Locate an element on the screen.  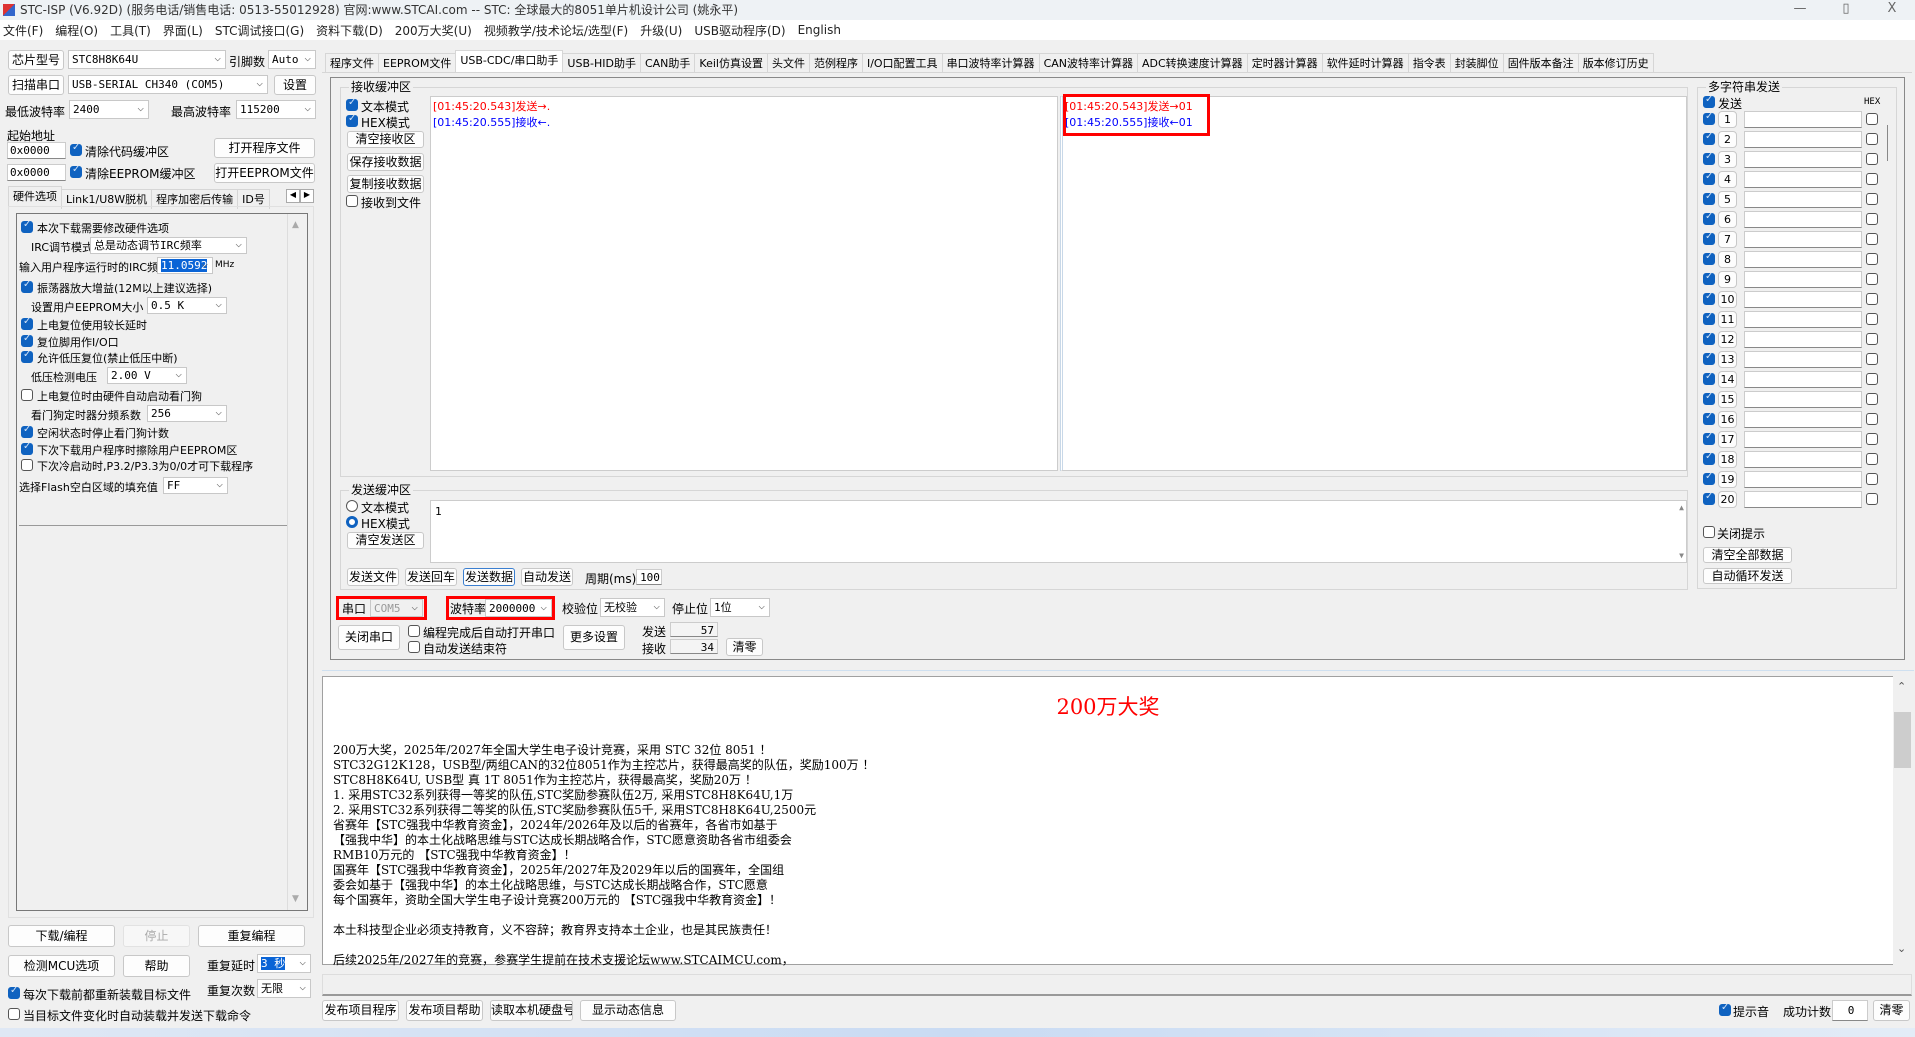
open-eeprom-file-button: 打开EEPROM文件 is located at coordinates (264, 173).